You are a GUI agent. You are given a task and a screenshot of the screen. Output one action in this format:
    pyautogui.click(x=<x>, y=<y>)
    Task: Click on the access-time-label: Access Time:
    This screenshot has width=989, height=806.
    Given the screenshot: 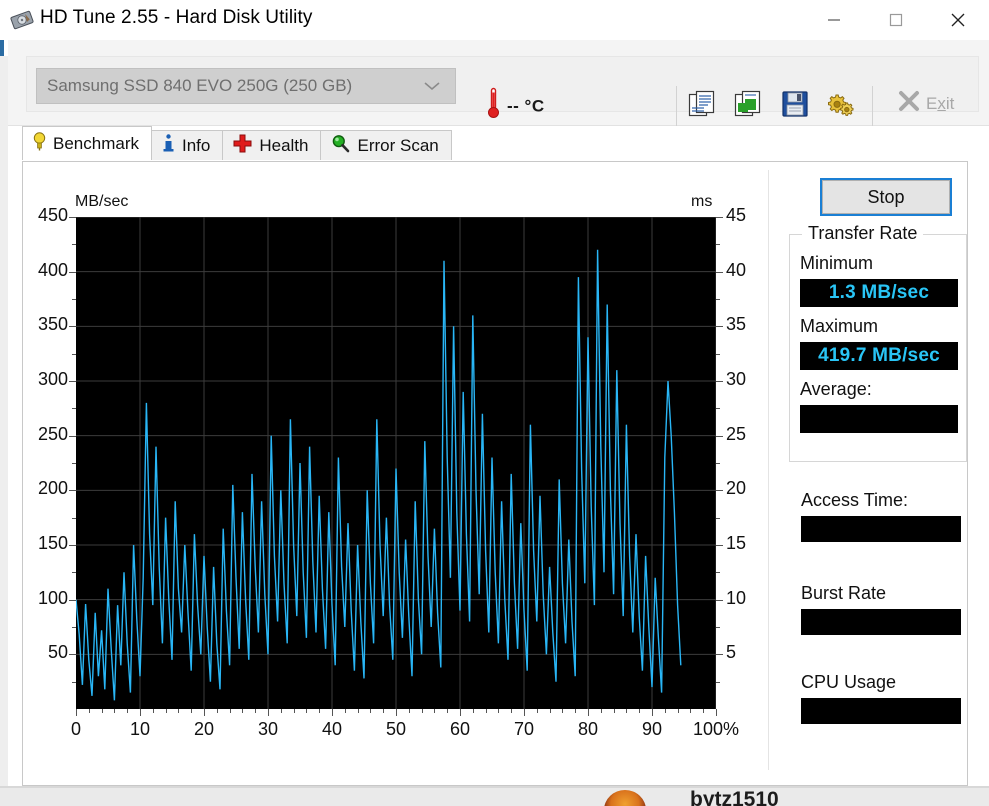 What is the action you would take?
    pyautogui.click(x=855, y=500)
    